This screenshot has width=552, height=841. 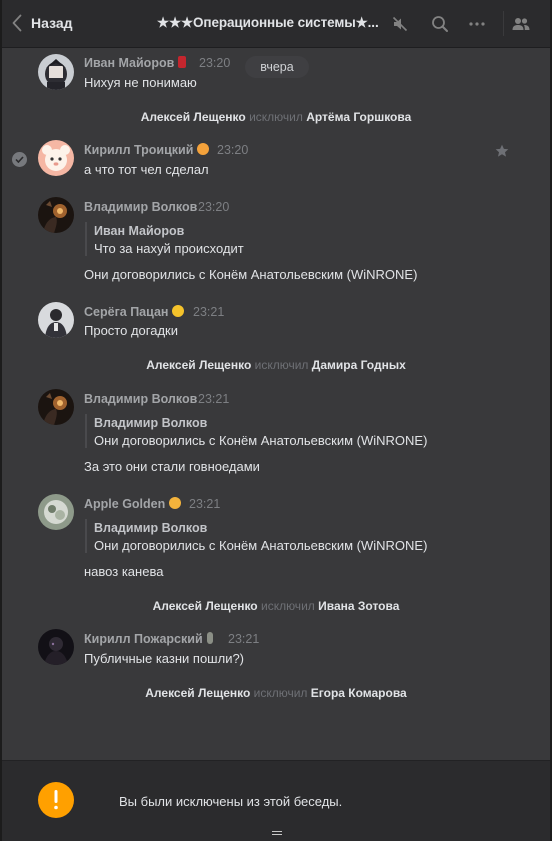 I want to click on message-text: Нихуя не понимаю, so click(x=140, y=82).